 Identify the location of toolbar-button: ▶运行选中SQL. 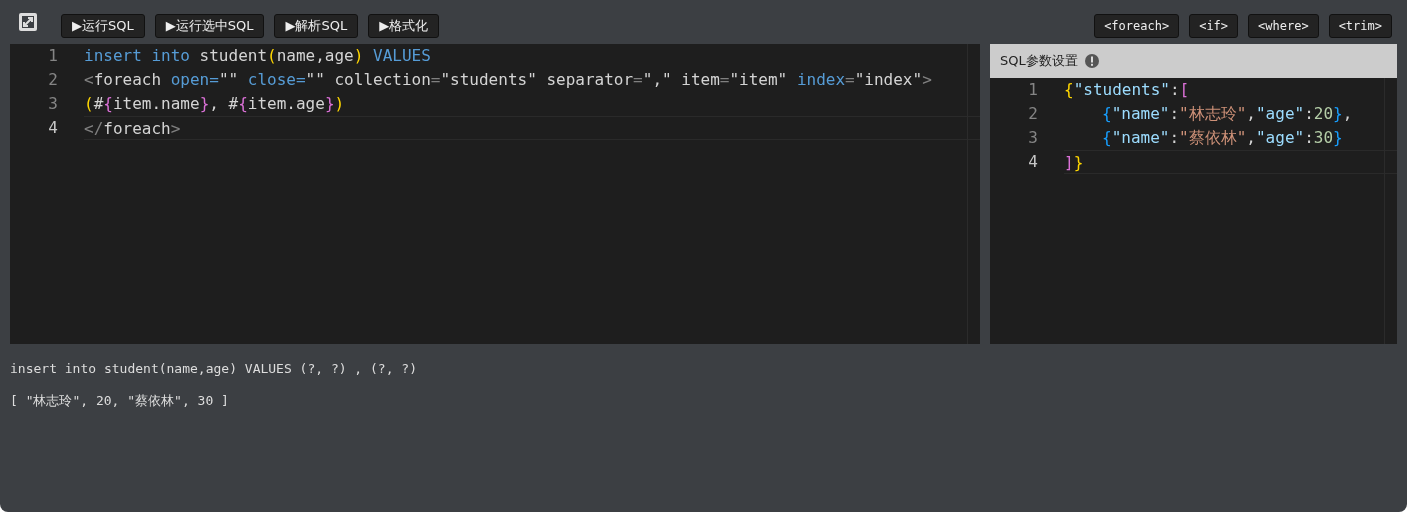
(209, 26).